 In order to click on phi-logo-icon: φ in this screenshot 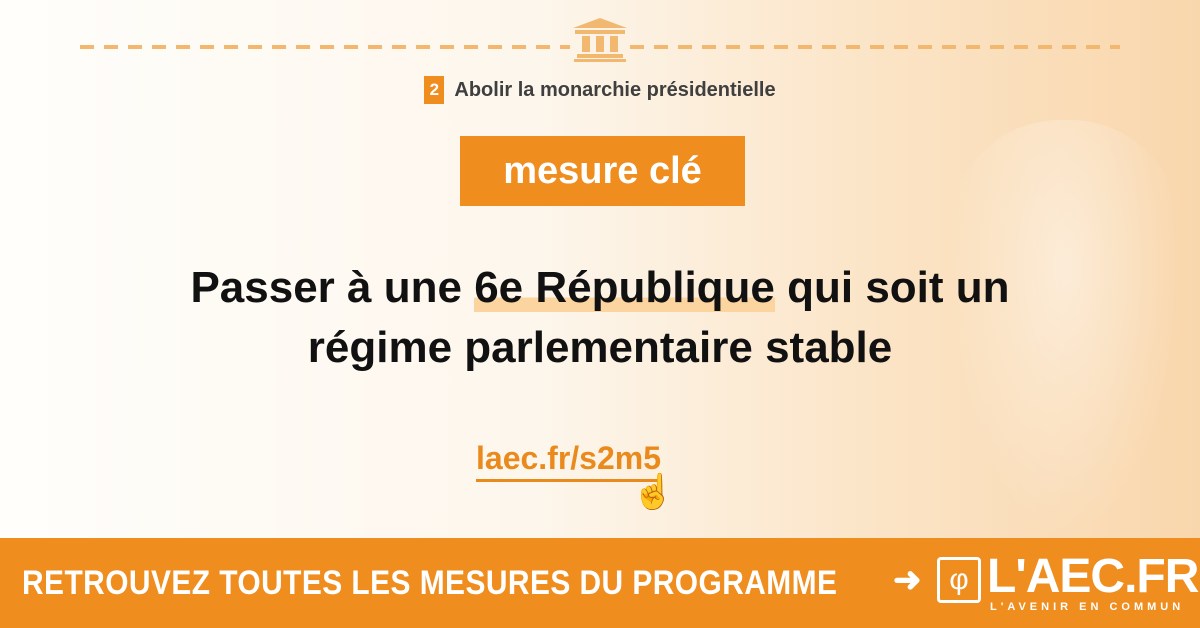, I will do `click(959, 580)`.